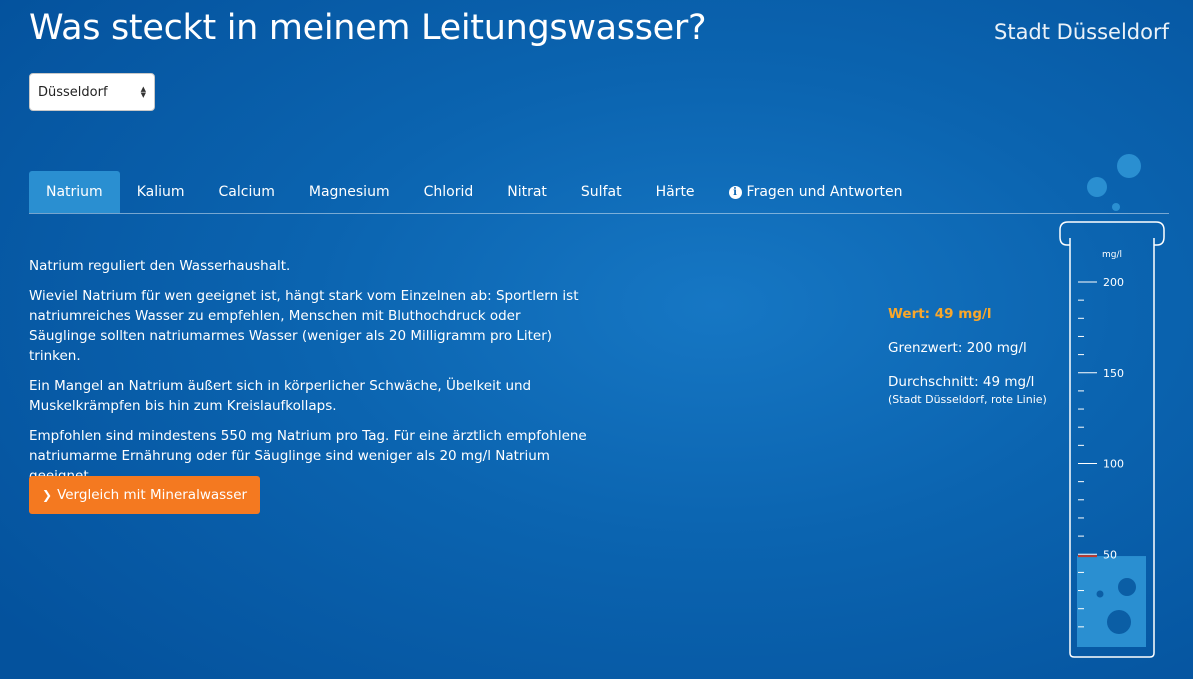 The image size is (1193, 679). I want to click on tab-haerte: Härte, so click(675, 192).